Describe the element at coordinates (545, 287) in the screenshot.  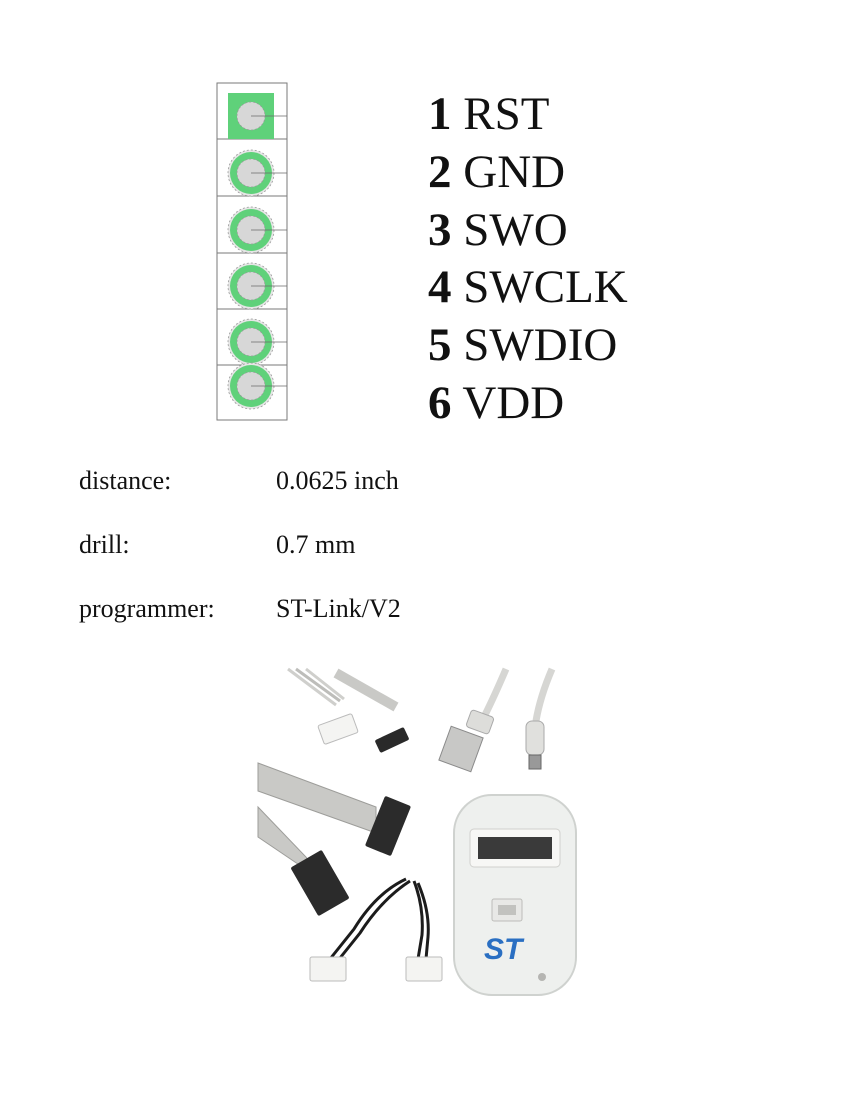
I see `pin-name: SWCLK` at that location.